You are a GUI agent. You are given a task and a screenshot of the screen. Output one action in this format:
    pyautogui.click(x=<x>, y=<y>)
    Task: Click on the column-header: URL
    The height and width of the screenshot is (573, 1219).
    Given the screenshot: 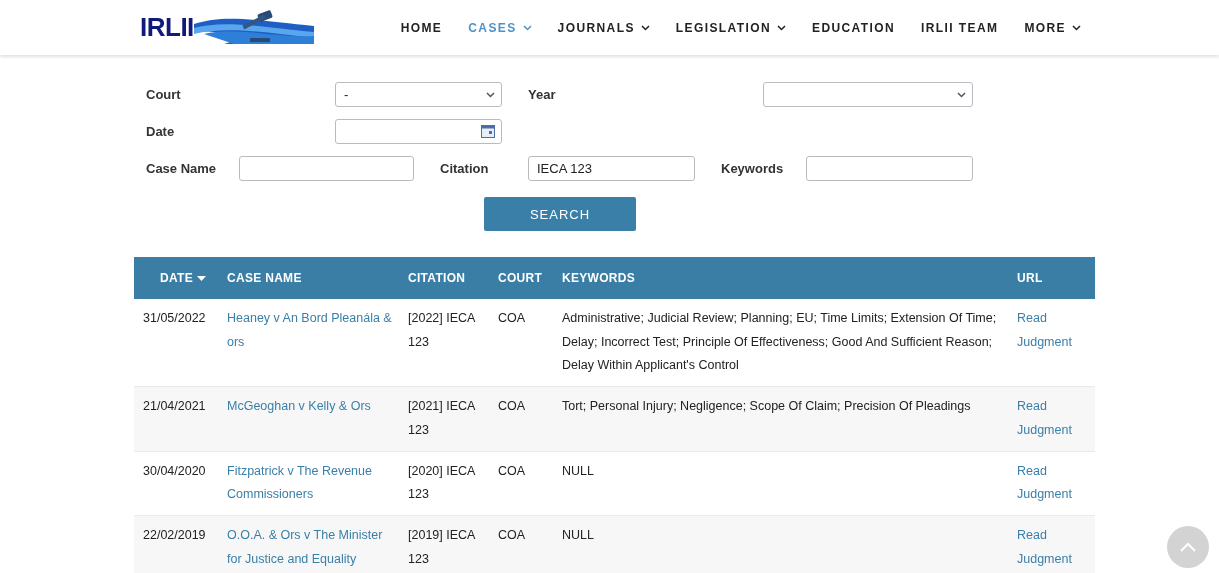 What is the action you would take?
    pyautogui.click(x=1056, y=278)
    